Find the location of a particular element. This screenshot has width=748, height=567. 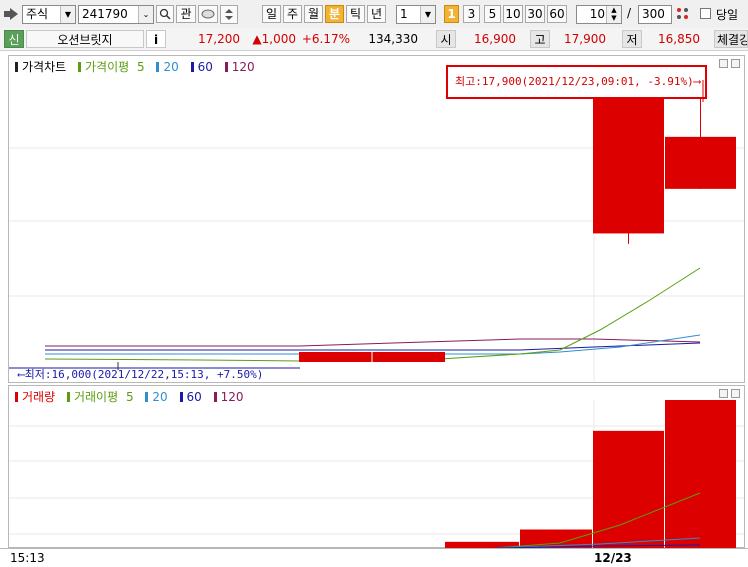

stock-code-input: 241790 ⌄ is located at coordinates (116, 14).